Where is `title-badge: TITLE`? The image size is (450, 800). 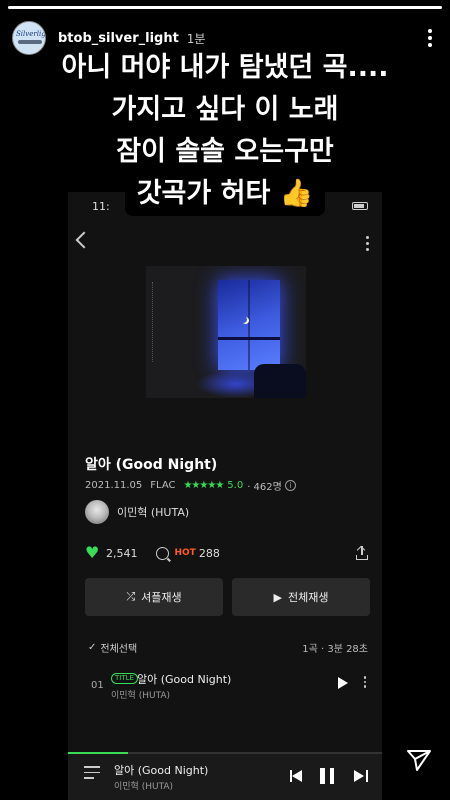 title-badge: TITLE is located at coordinates (124, 678).